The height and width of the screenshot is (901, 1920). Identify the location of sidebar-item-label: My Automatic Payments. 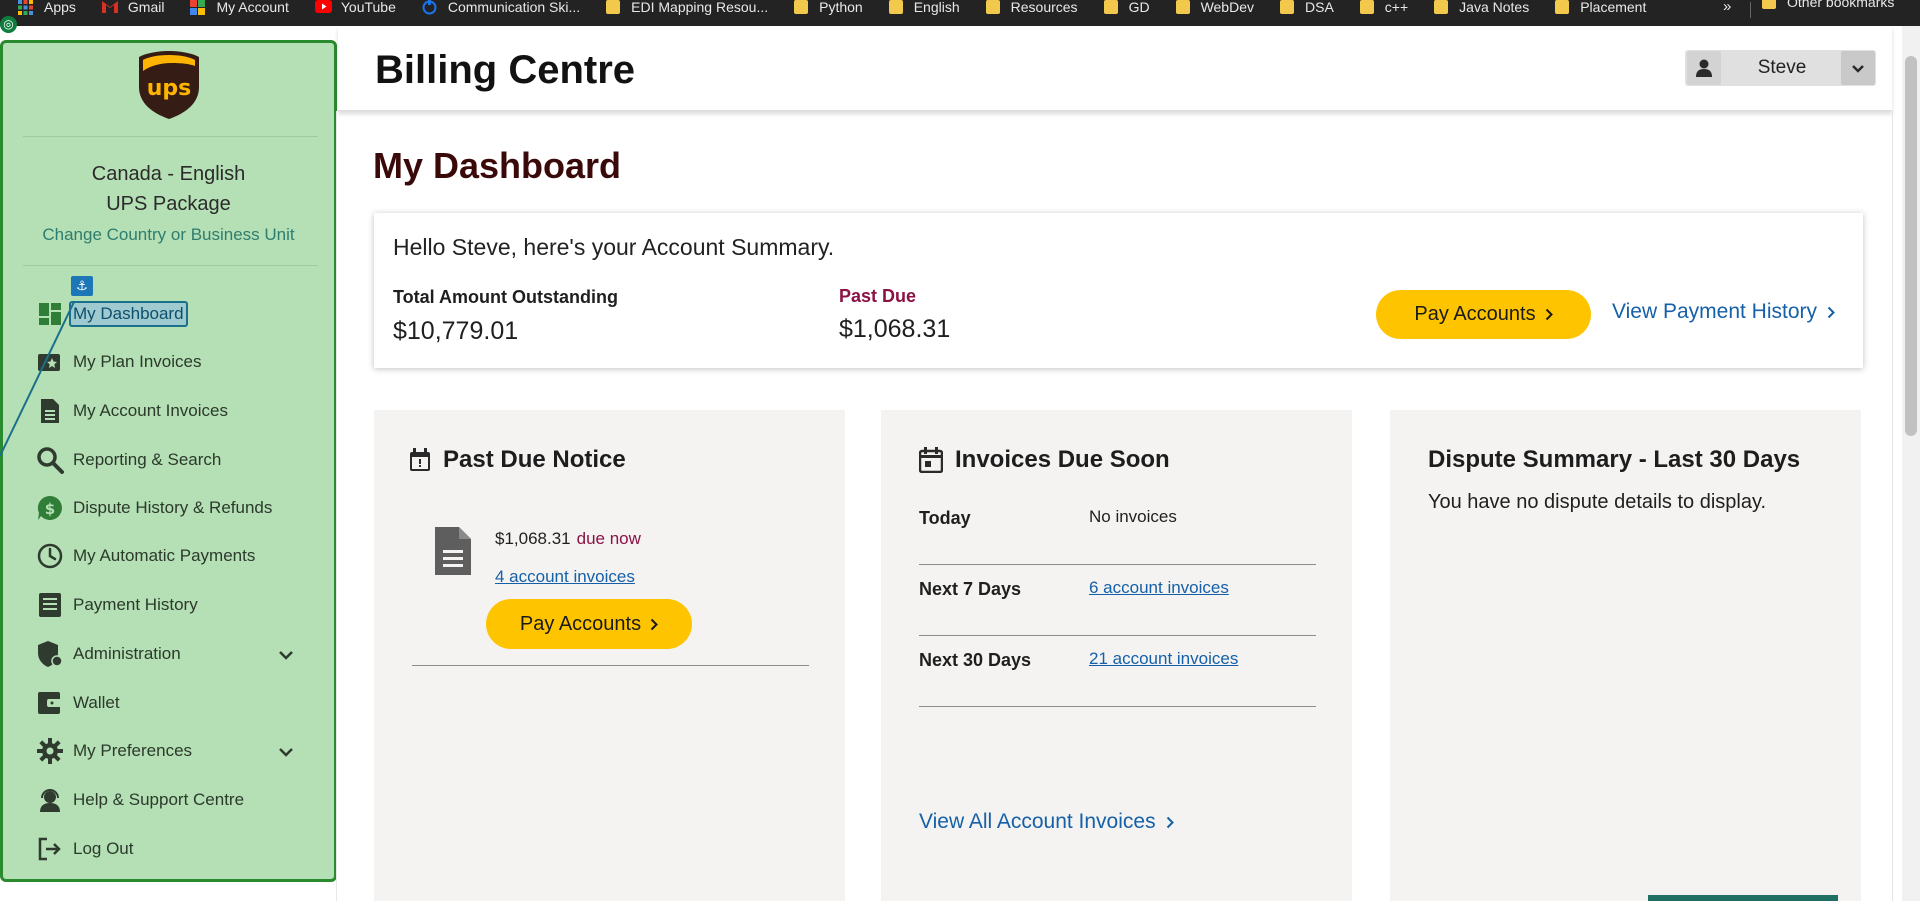
(164, 555).